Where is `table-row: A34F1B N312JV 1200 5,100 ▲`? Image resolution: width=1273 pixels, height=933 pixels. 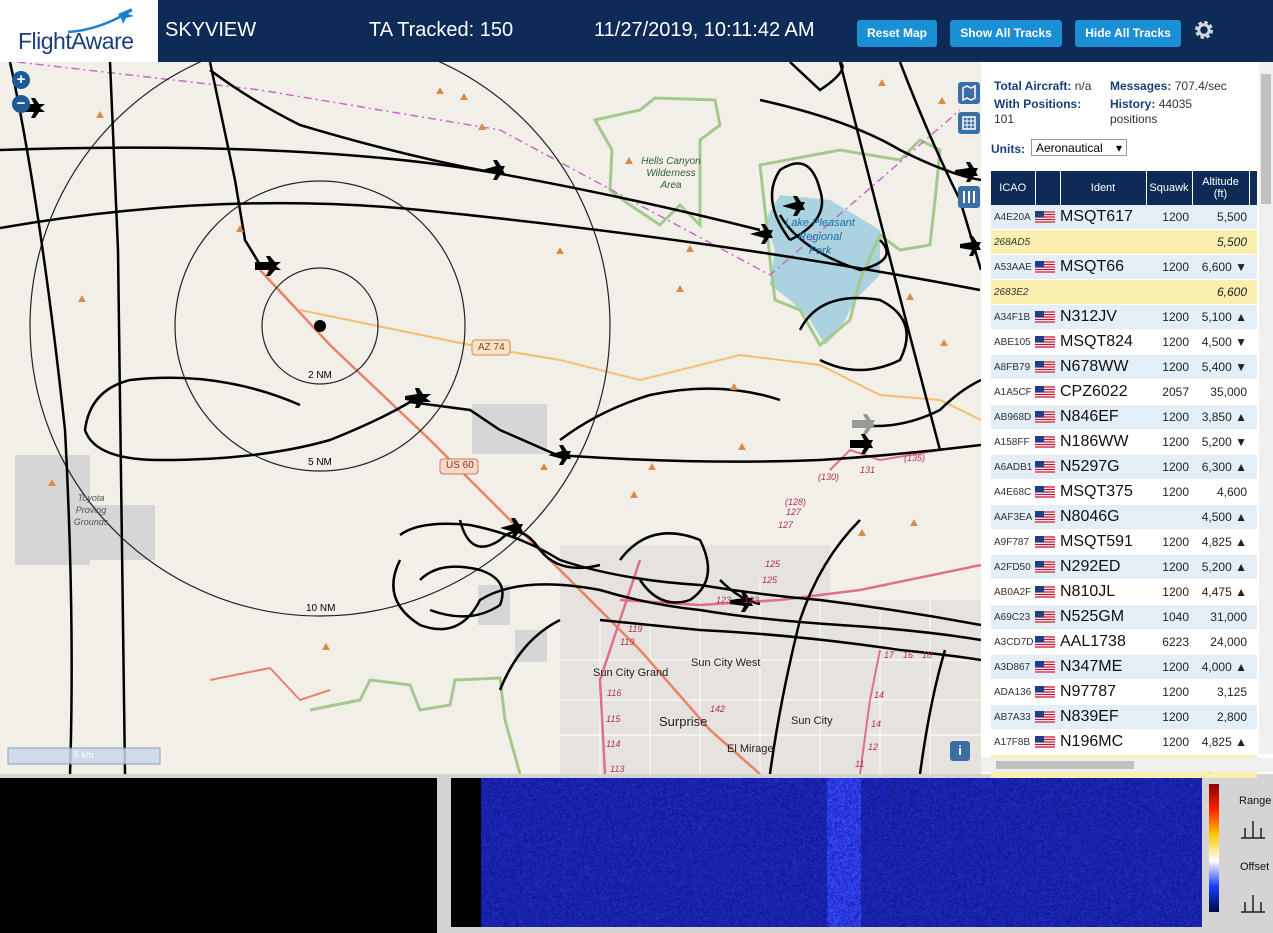 table-row: A34F1B N312JV 1200 5,100 ▲ is located at coordinates (1124, 317).